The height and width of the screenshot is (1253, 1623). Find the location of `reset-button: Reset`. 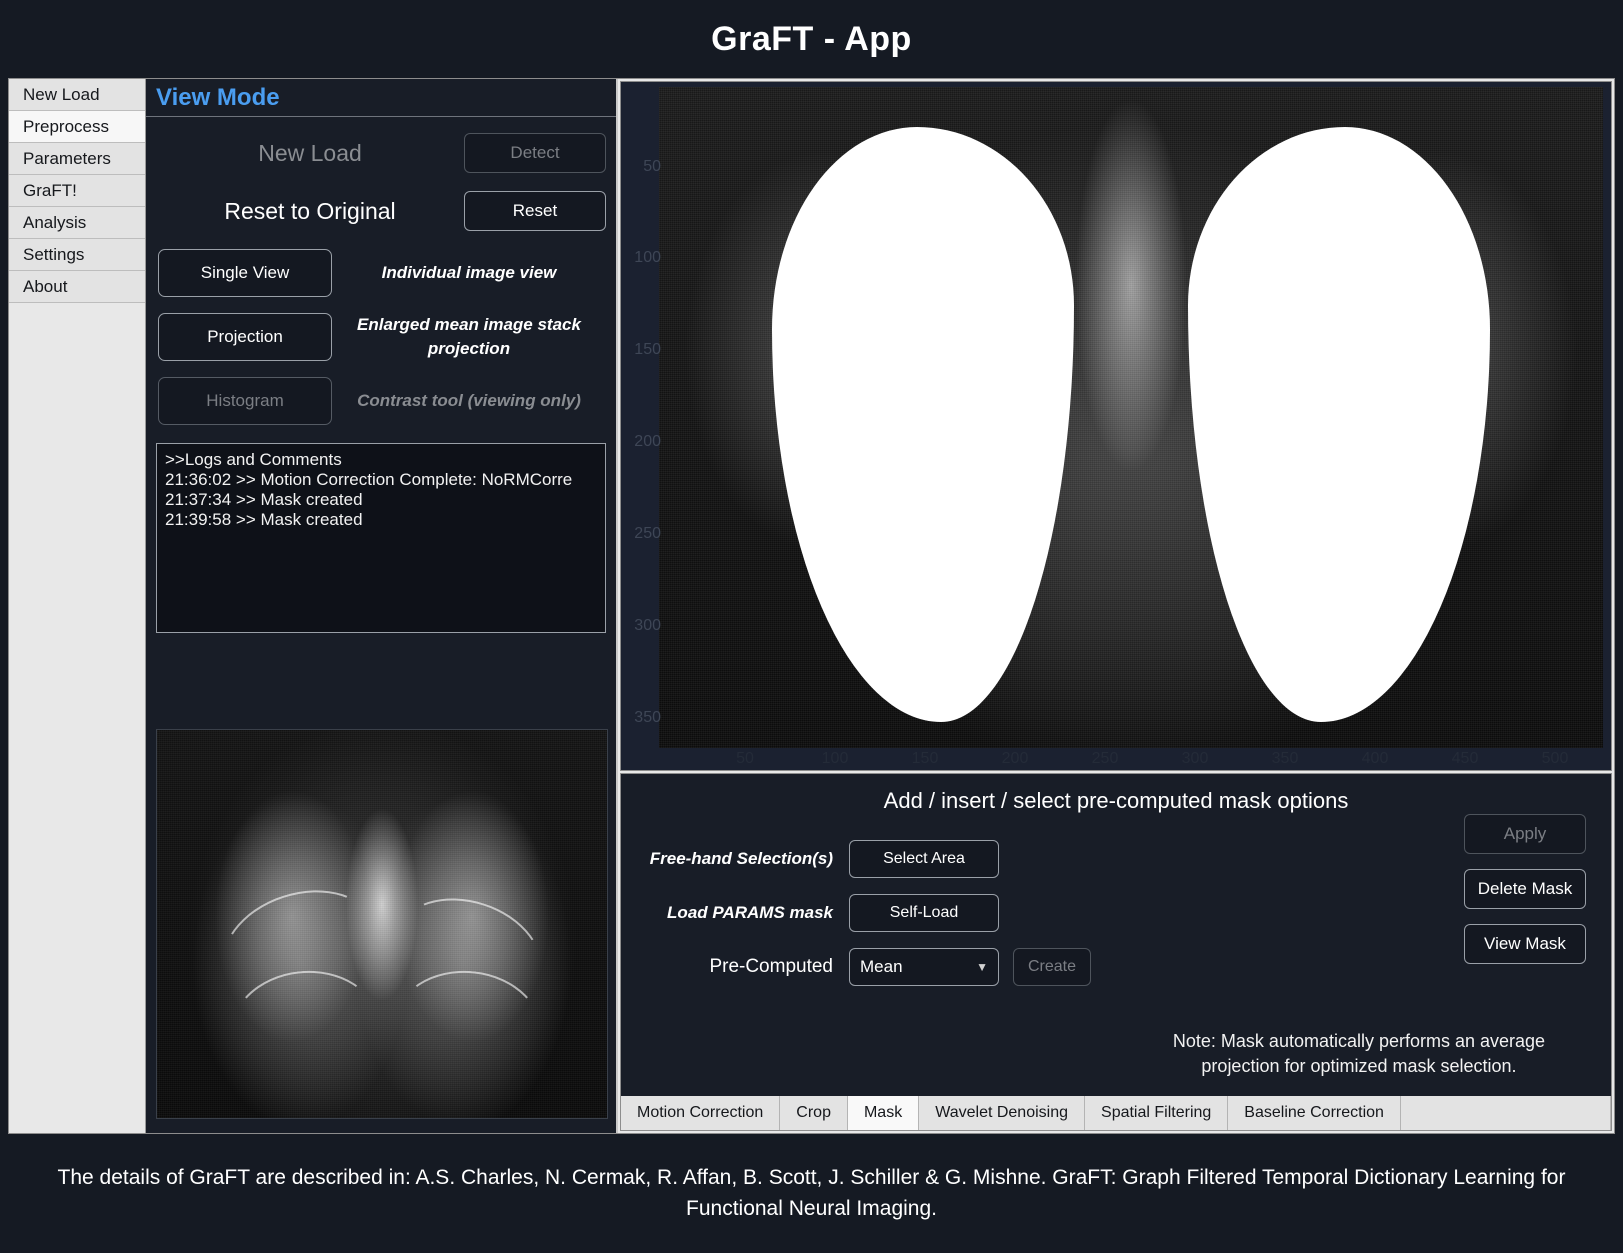

reset-button: Reset is located at coordinates (535, 211).